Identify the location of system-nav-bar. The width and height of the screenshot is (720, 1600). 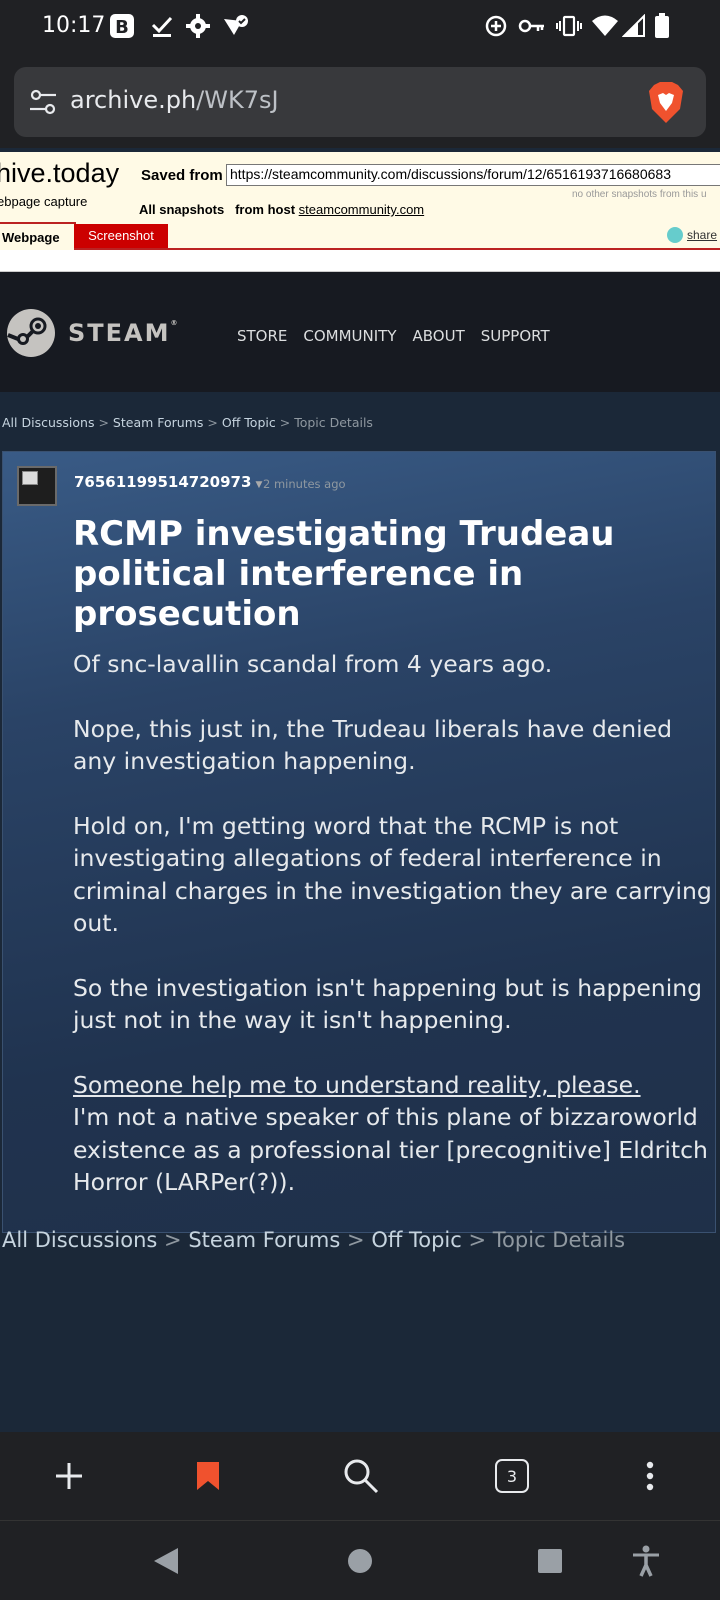
(360, 1560).